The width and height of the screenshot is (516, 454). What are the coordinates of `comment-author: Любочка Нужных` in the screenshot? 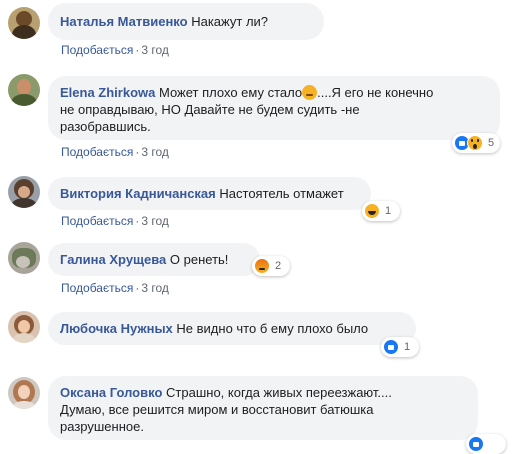 It's located at (116, 328).